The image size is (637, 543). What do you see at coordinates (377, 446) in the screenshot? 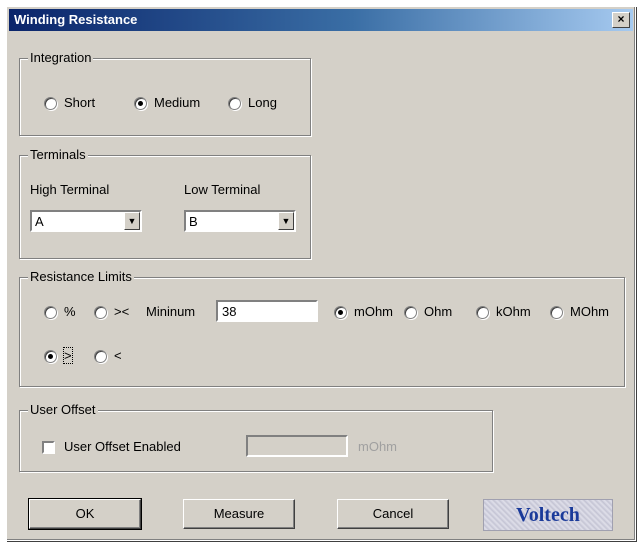
I see `user-offset-unit: mOhm` at bounding box center [377, 446].